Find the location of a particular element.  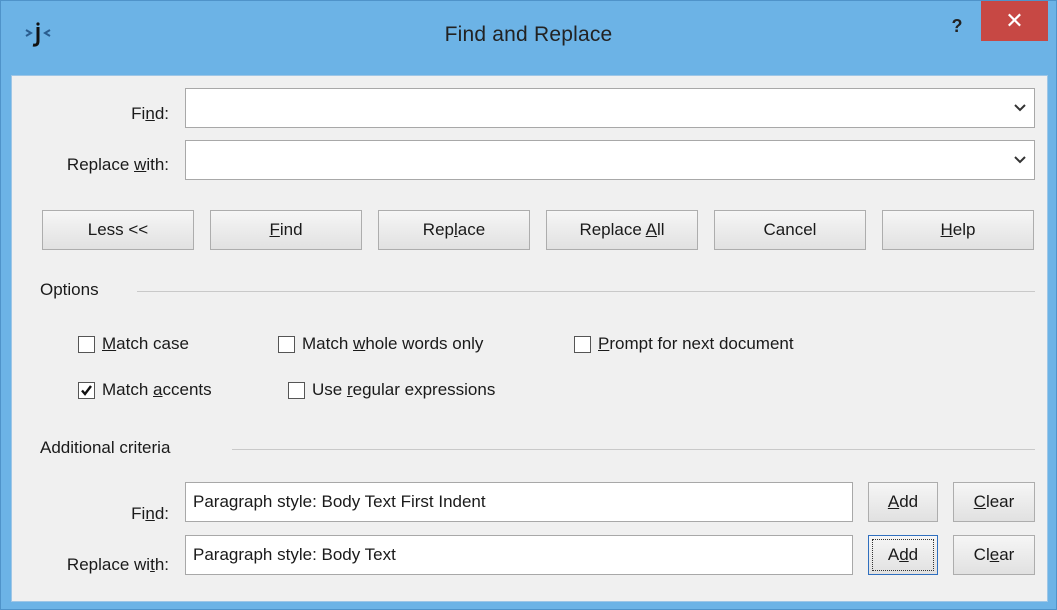

match-case-checkbox is located at coordinates (86, 344).